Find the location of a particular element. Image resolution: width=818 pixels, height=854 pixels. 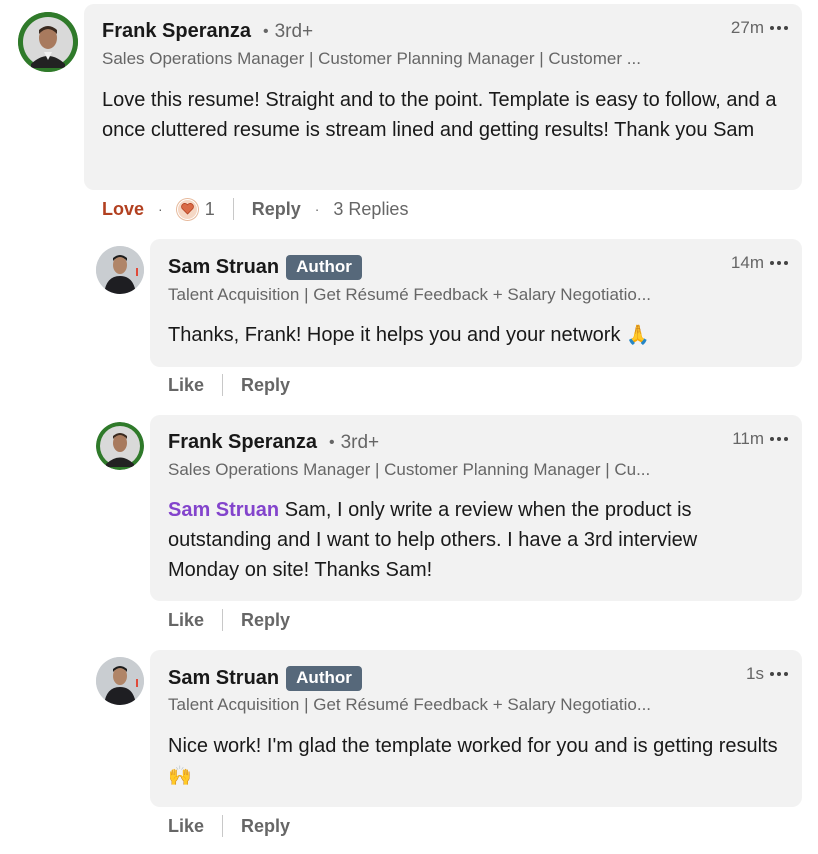

reaction-count: 1 is located at coordinates (210, 209).